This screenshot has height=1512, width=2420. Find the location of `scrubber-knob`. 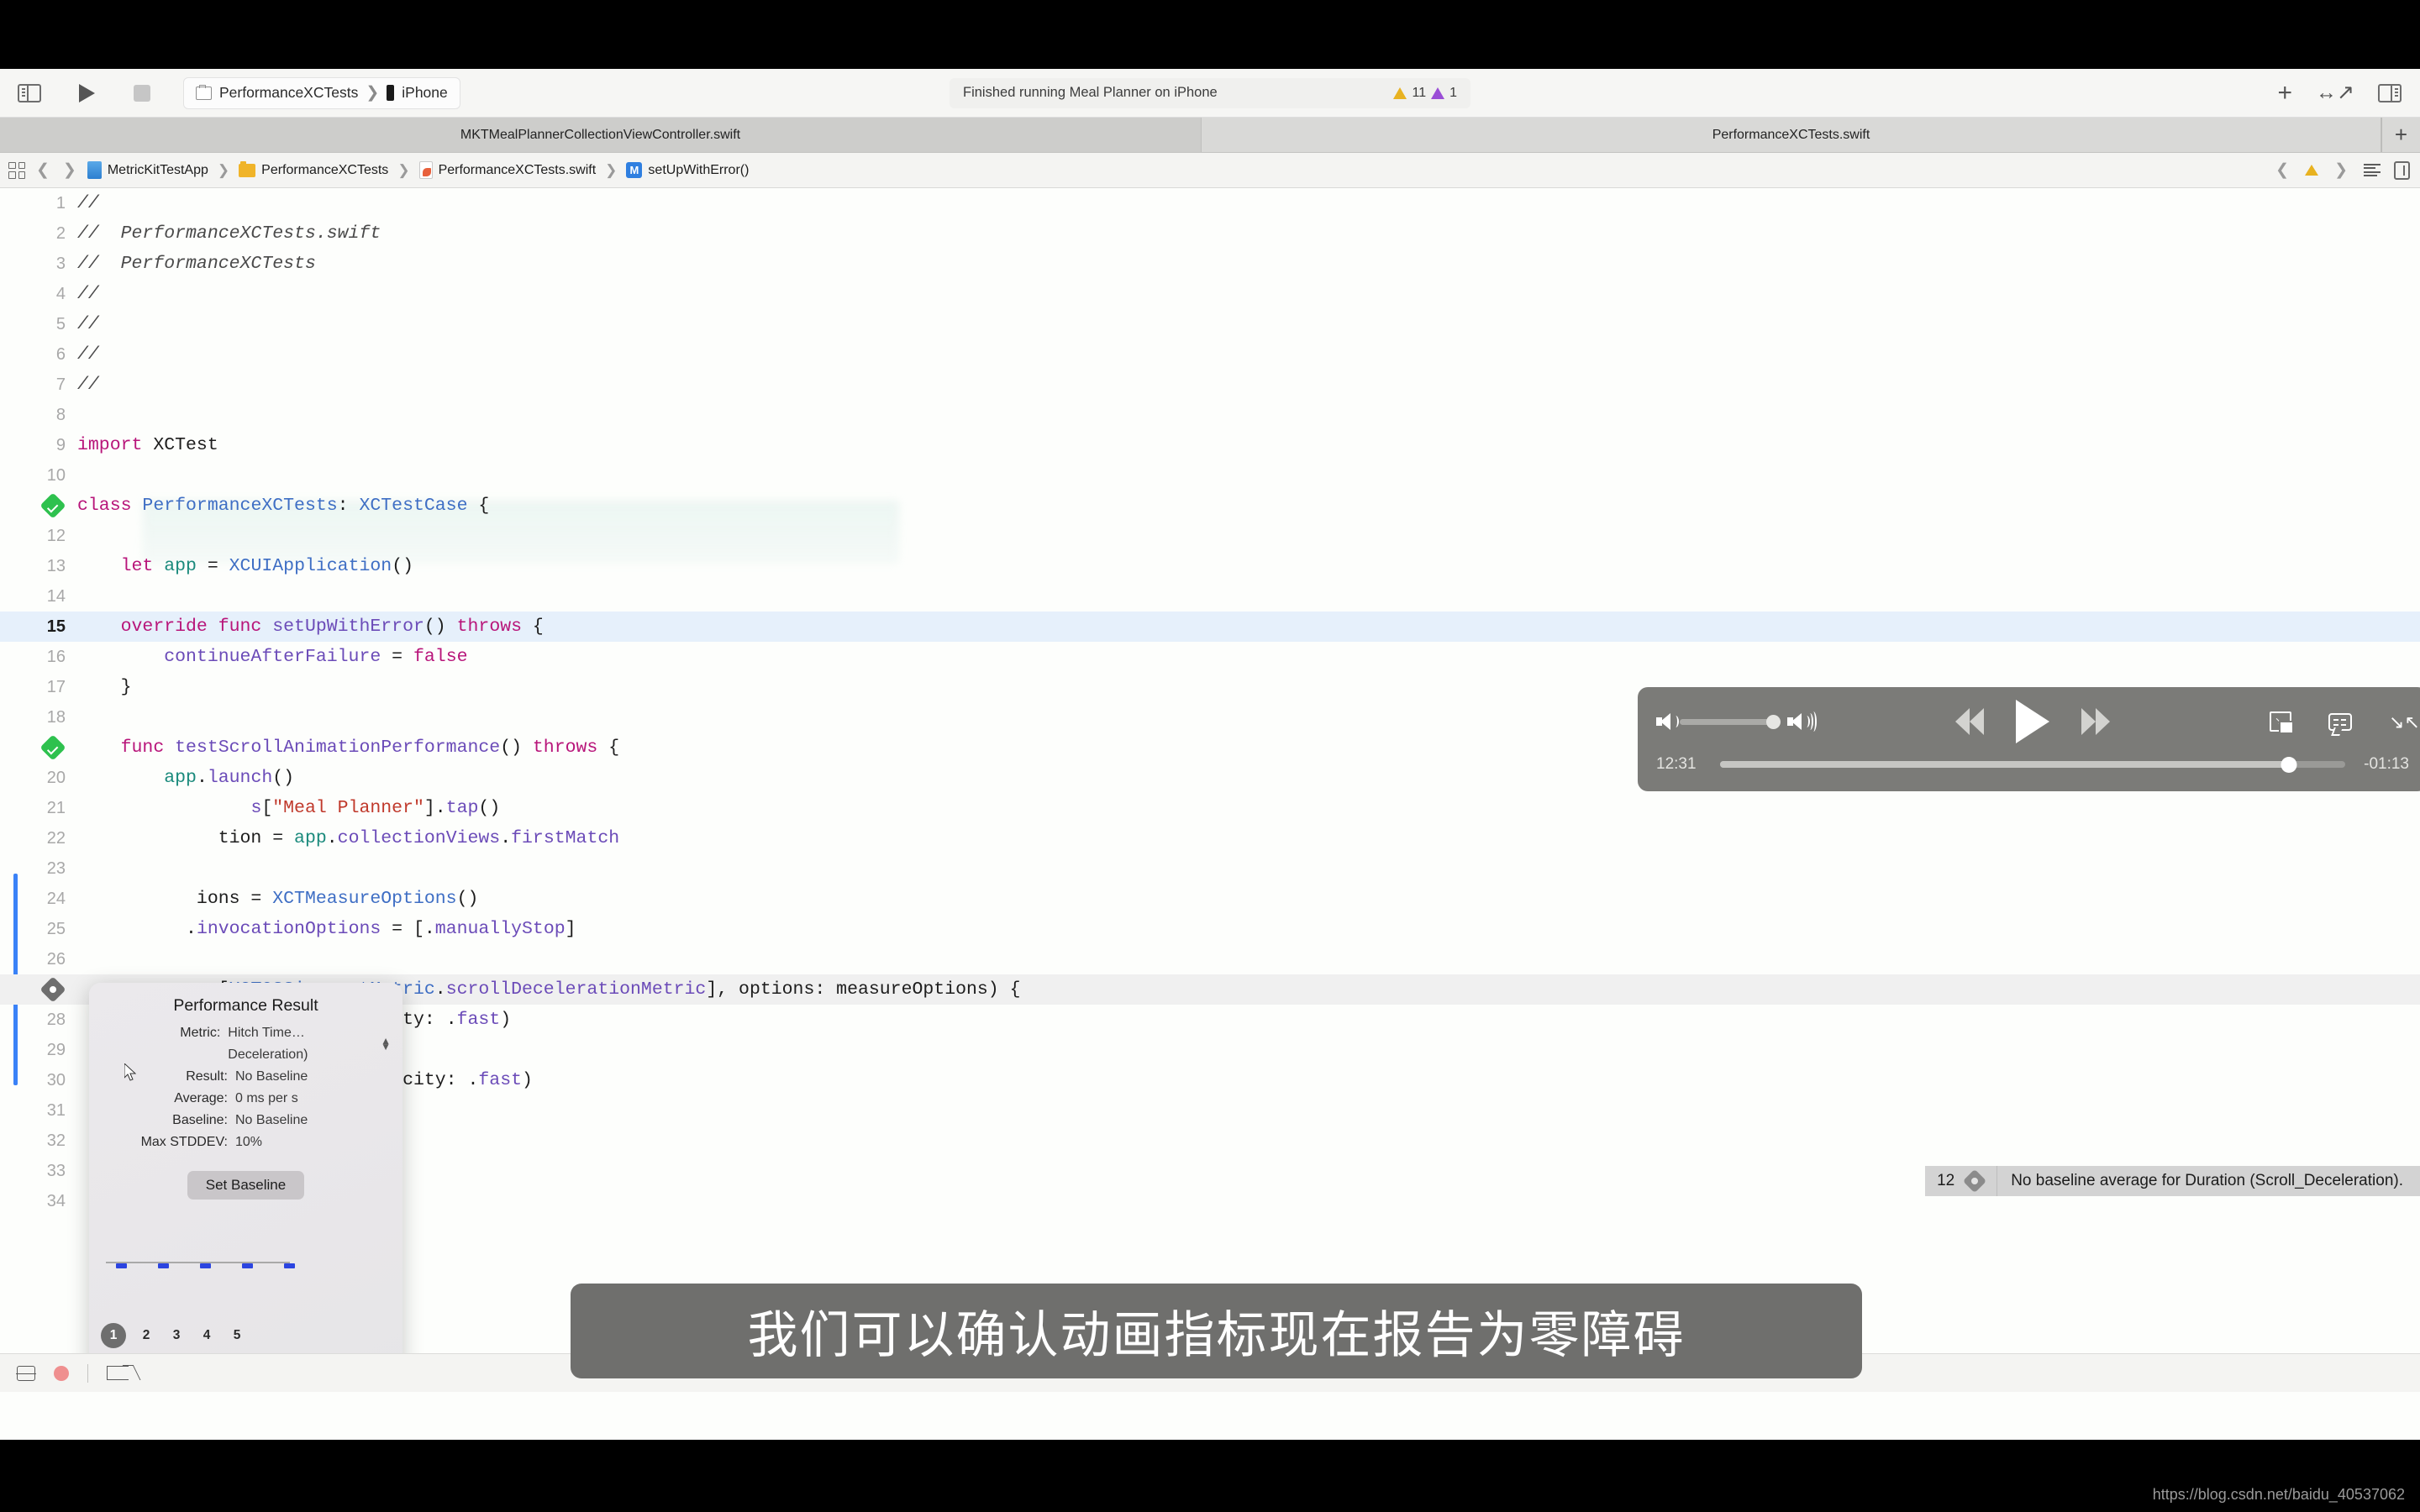

scrubber-knob is located at coordinates (2289, 765).